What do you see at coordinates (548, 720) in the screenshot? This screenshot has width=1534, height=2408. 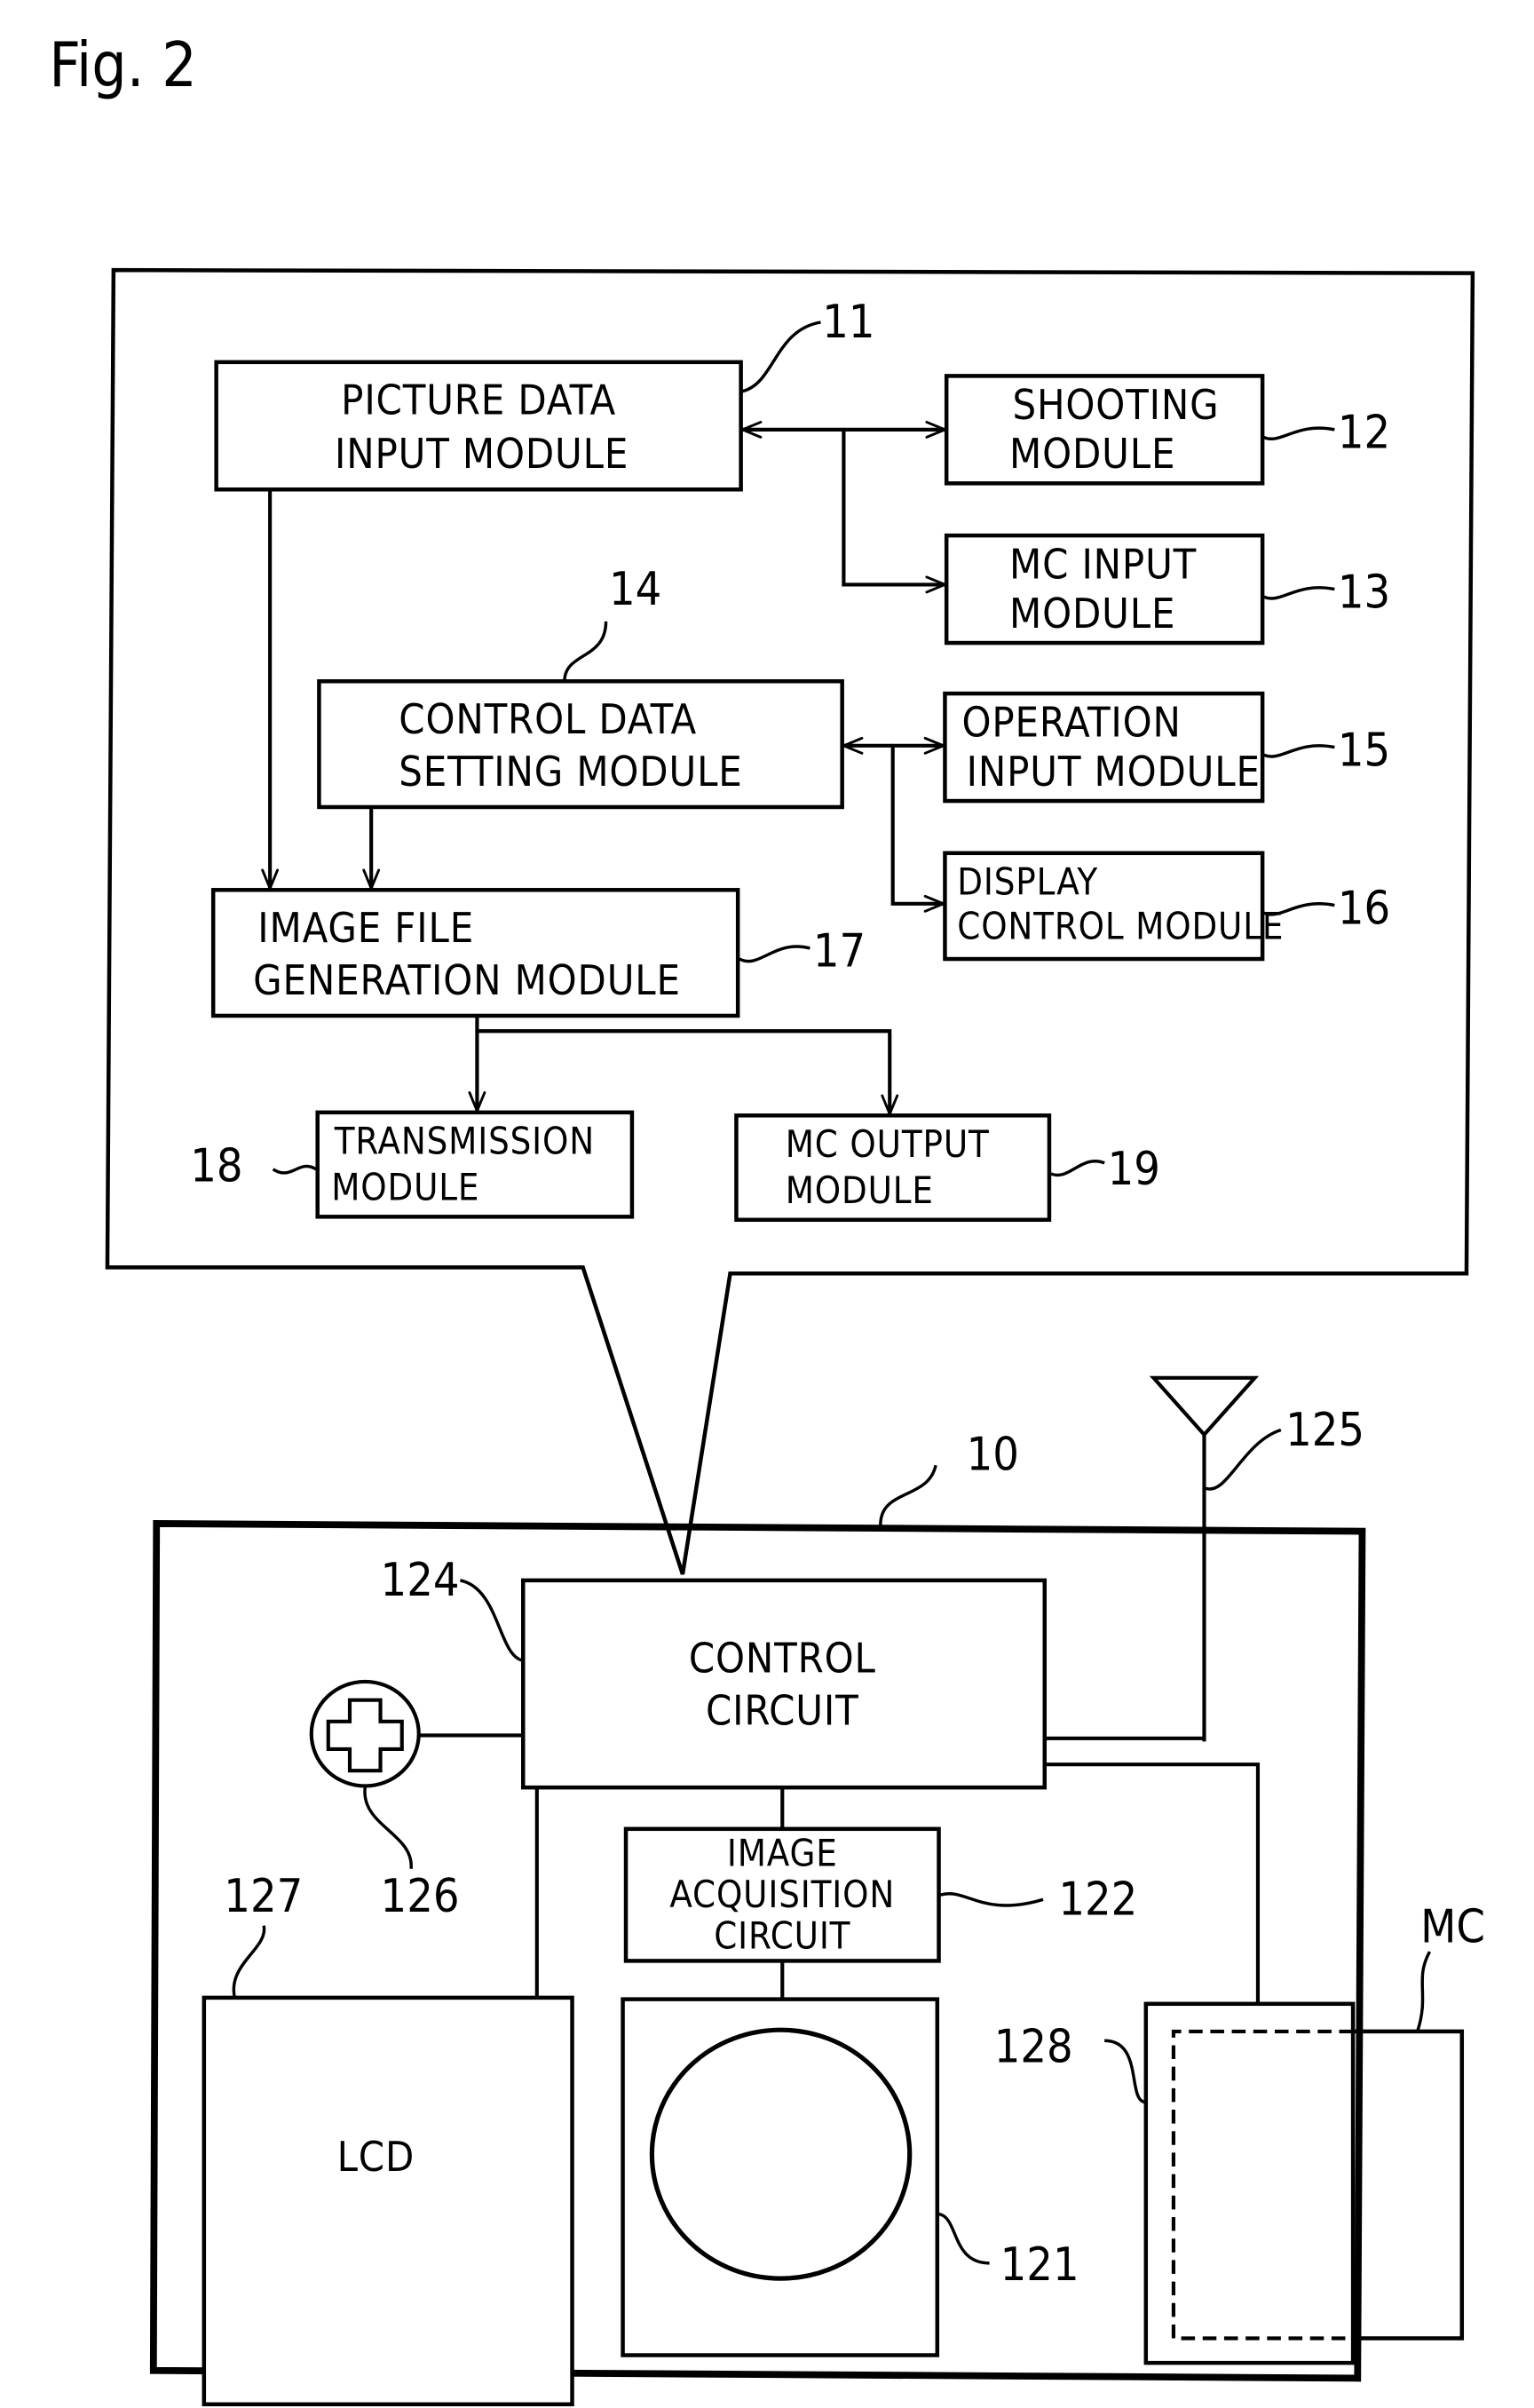 I see `control-data-setting-line1: CONTROL DATA` at bounding box center [548, 720].